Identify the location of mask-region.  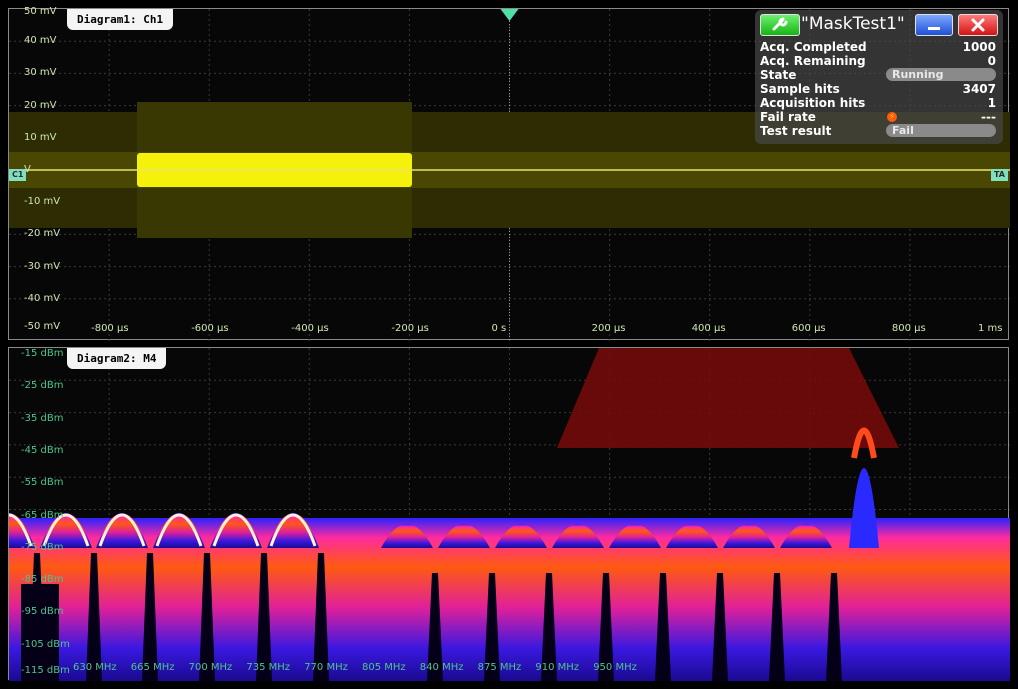
(728, 398).